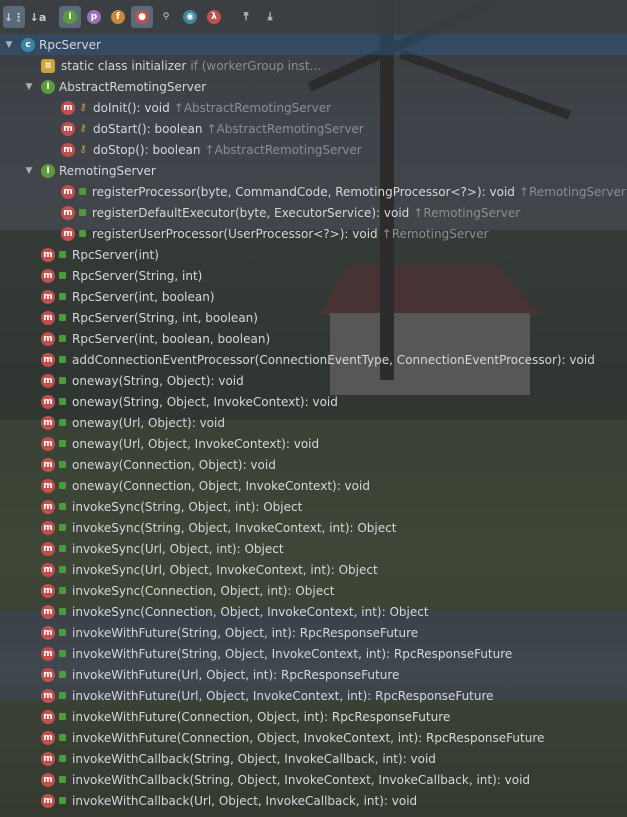 The width and height of the screenshot is (627, 817). Describe the element at coordinates (285, 128) in the screenshot. I see `inherited-from-label: ↑AbstractRemotingServer` at that location.